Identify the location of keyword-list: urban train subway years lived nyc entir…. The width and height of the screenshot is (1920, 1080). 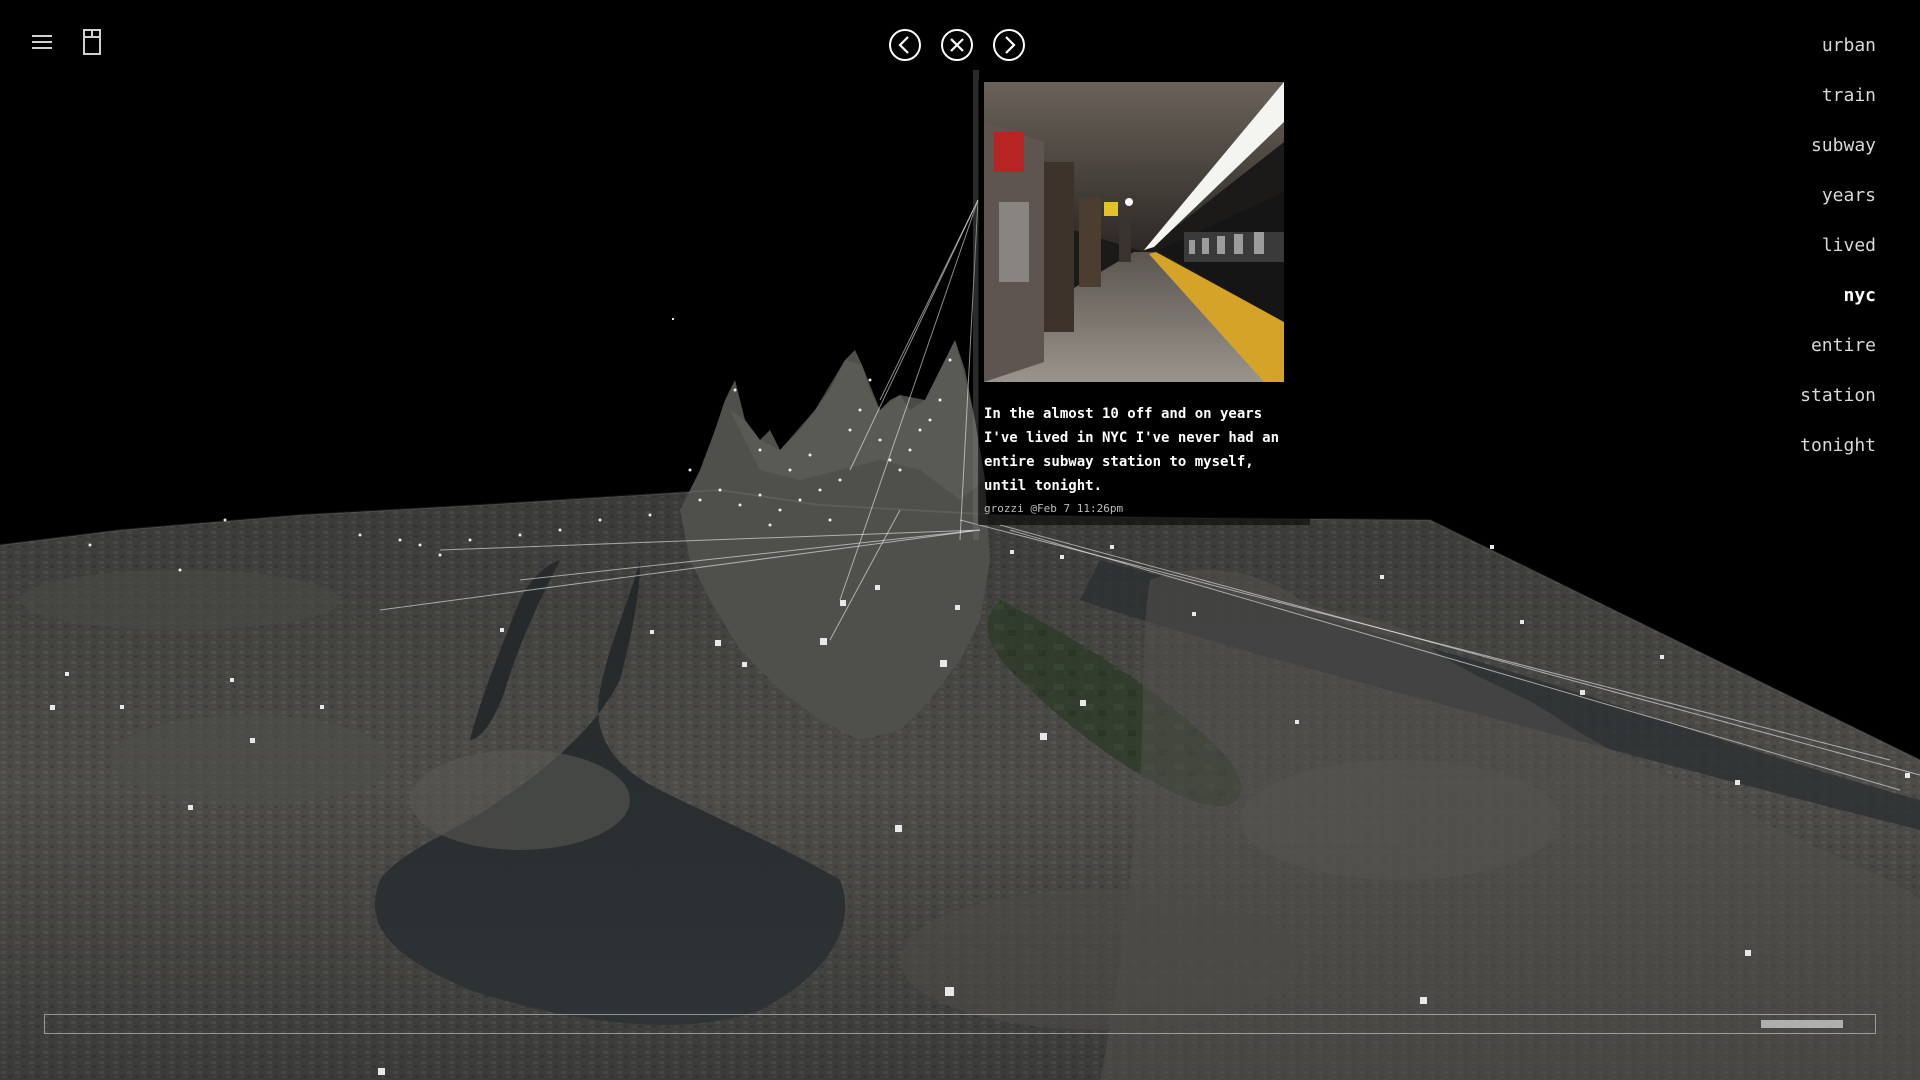
(1838, 261).